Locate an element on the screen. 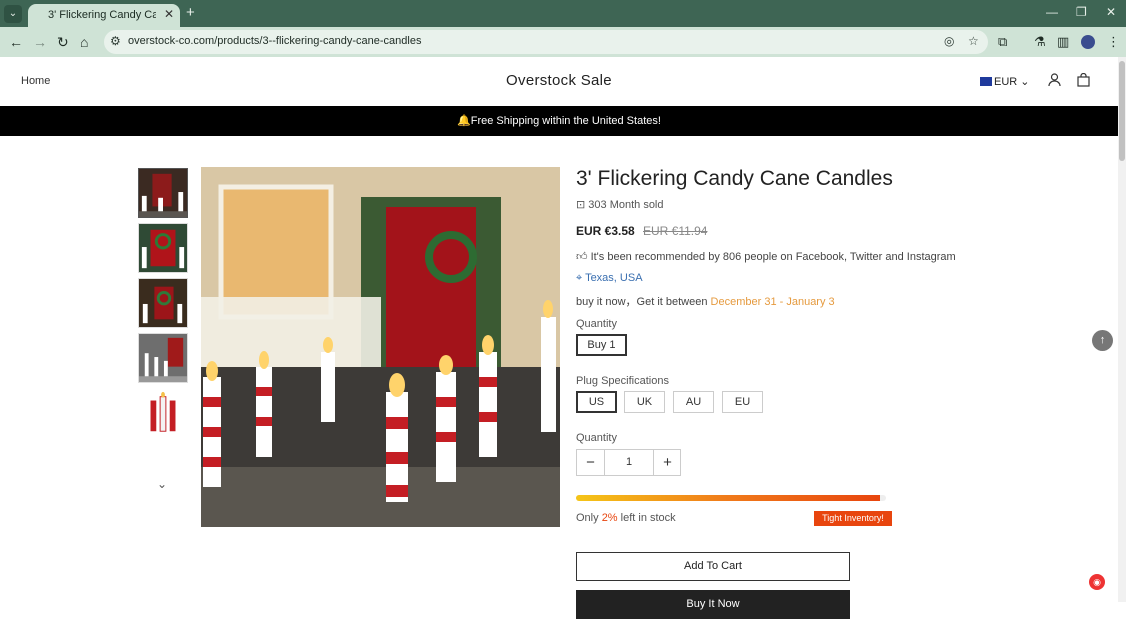 The width and height of the screenshot is (1126, 619). currency-label: EUR is located at coordinates (1006, 82).